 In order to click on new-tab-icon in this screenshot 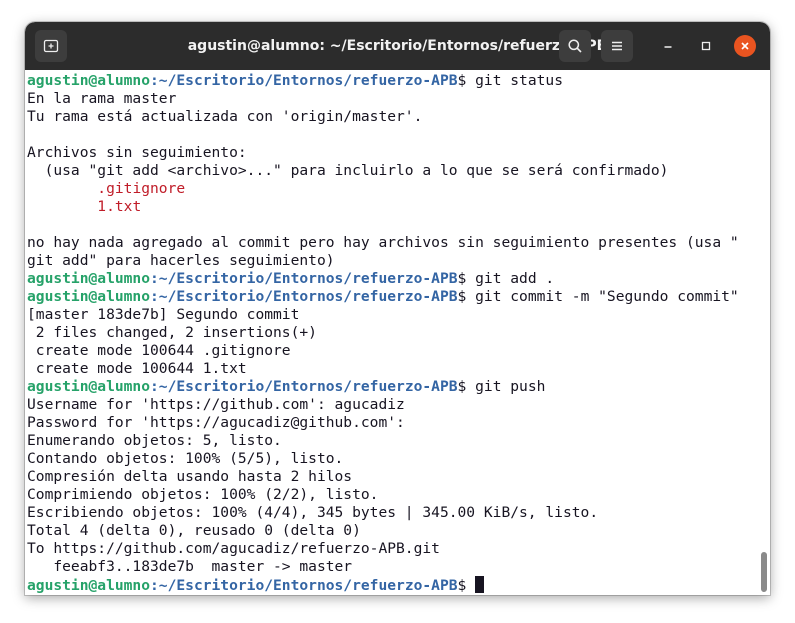, I will do `click(51, 46)`.